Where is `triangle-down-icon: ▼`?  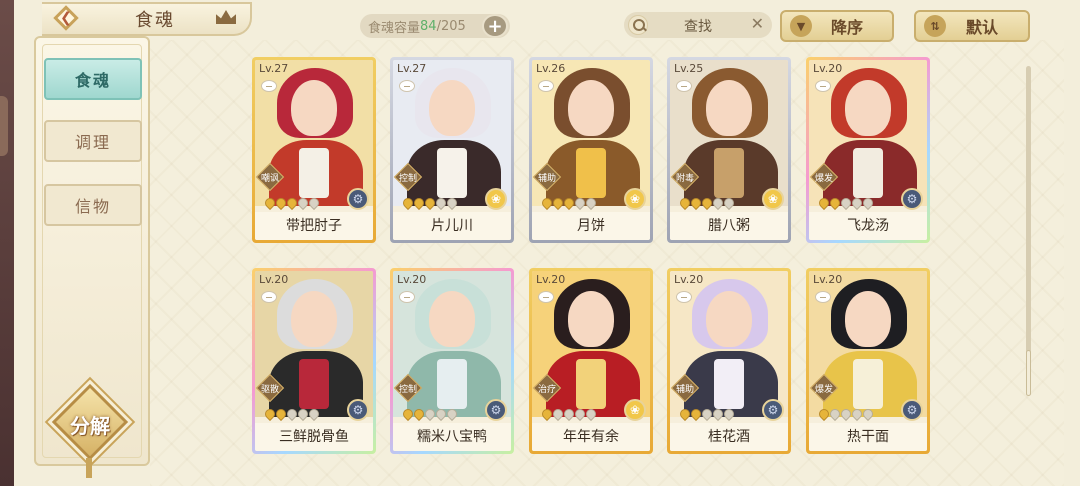
triangle-down-icon: ▼ is located at coordinates (801, 26).